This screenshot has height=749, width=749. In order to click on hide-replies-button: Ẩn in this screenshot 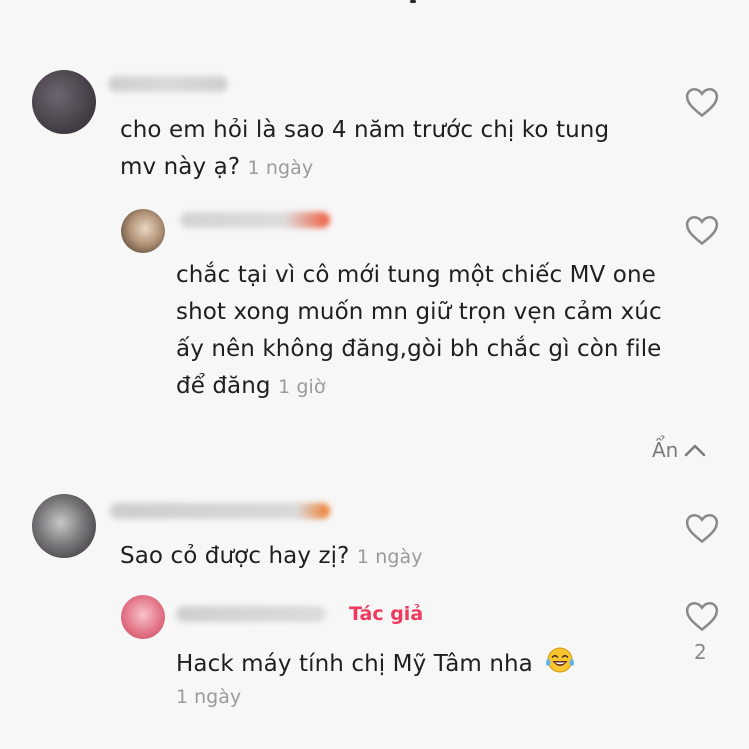, I will do `click(679, 450)`.